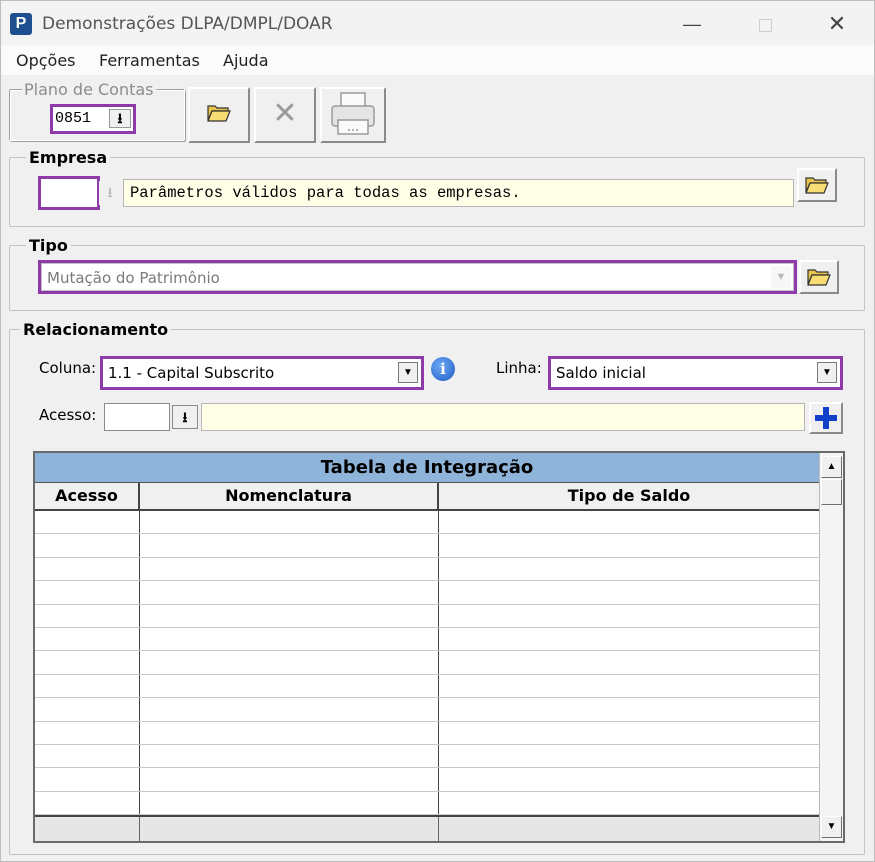 The image size is (875, 862). What do you see at coordinates (601, 373) in the screenshot?
I see `linha-value: Saldo inicial` at bounding box center [601, 373].